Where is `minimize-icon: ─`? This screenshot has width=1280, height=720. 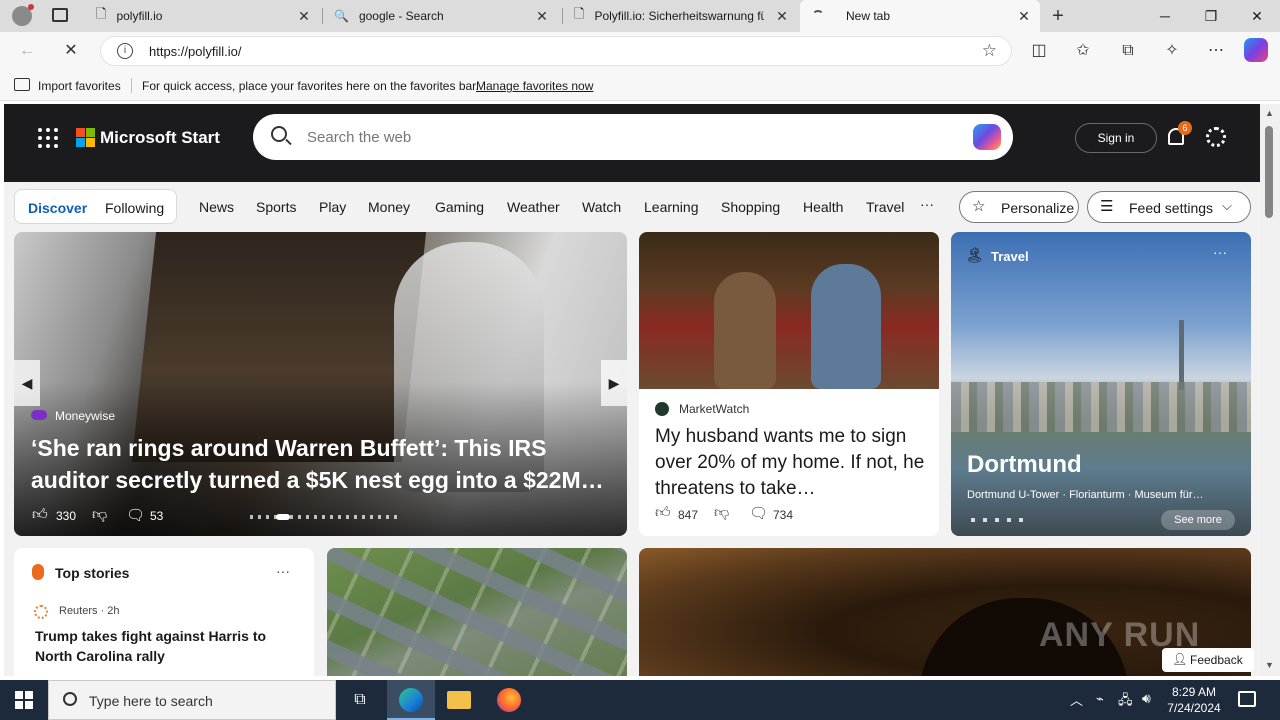
minimize-icon: ─ is located at coordinates (1165, 16).